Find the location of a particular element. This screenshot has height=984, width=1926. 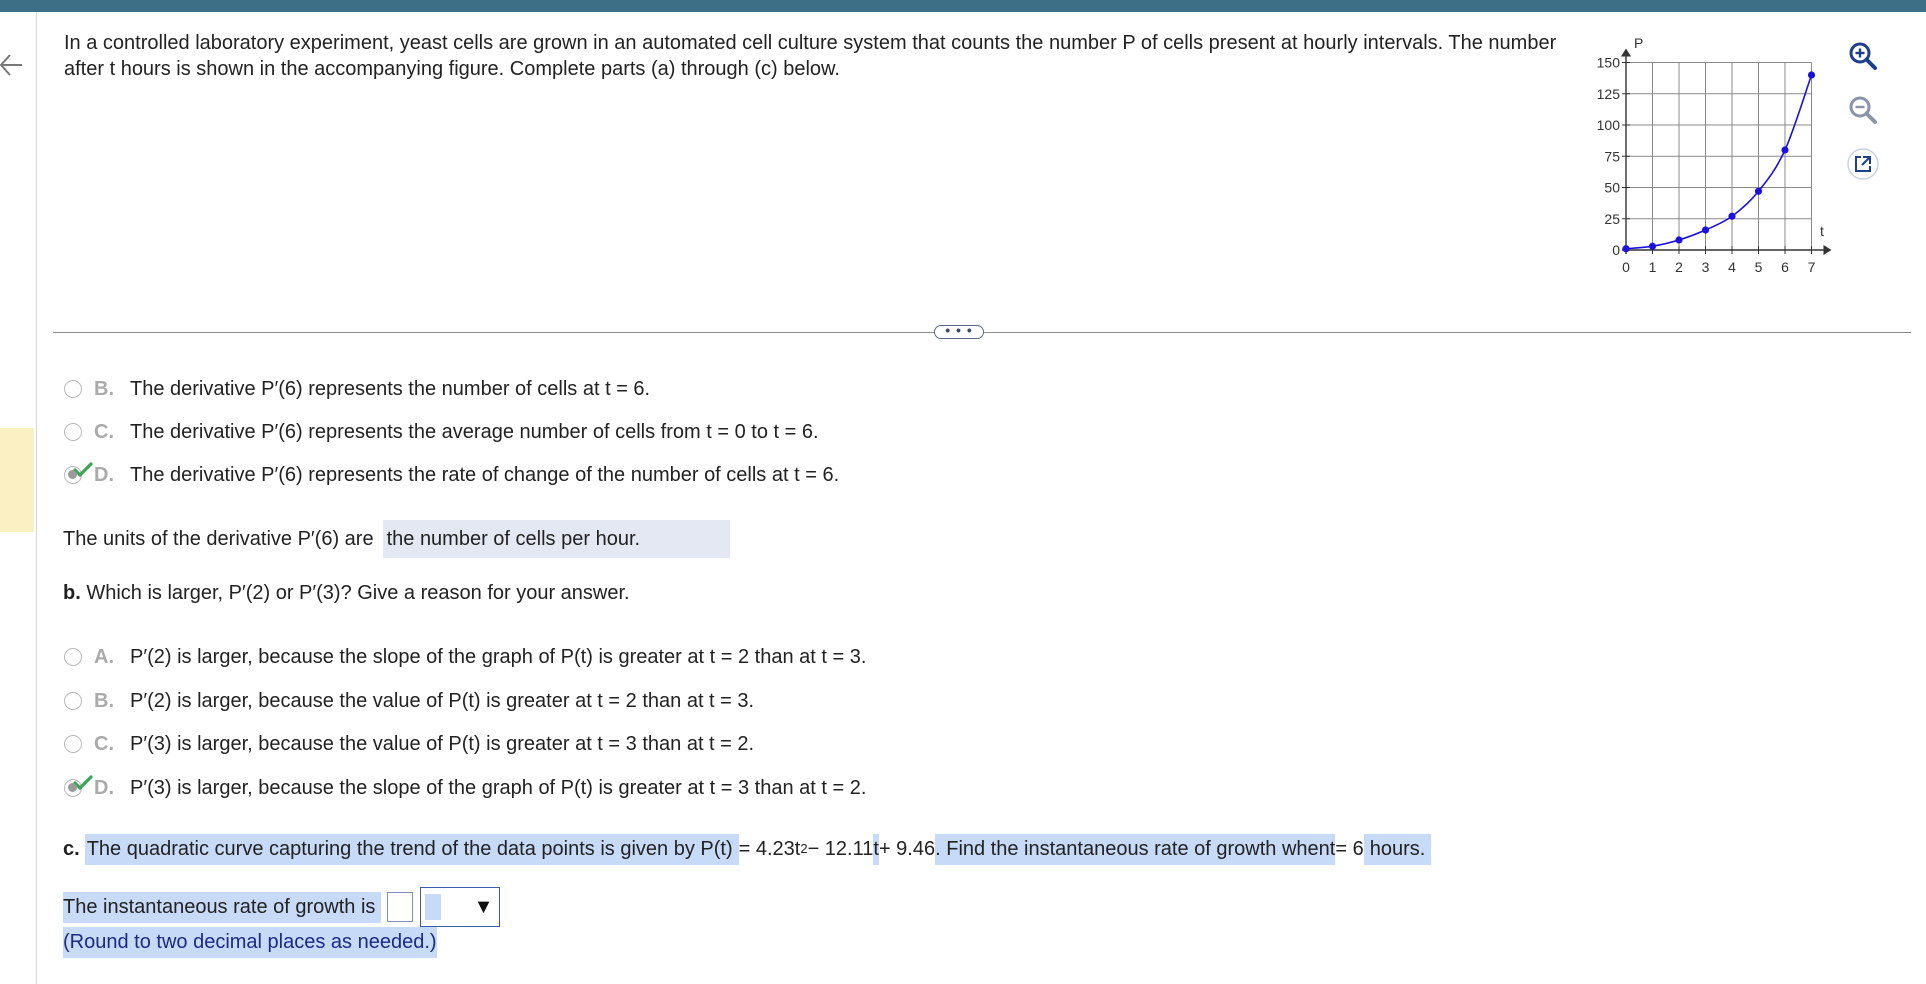

back-arrow-icon is located at coordinates (15, 65).